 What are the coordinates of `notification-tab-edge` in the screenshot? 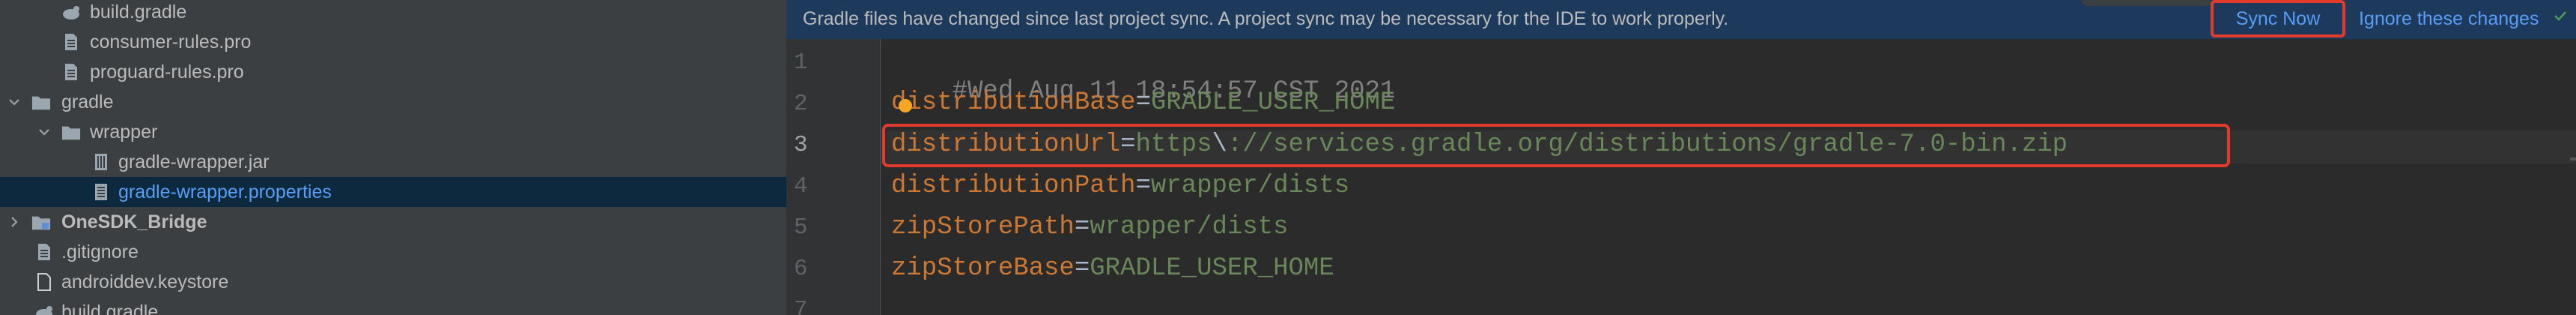 It's located at (2147, 3).